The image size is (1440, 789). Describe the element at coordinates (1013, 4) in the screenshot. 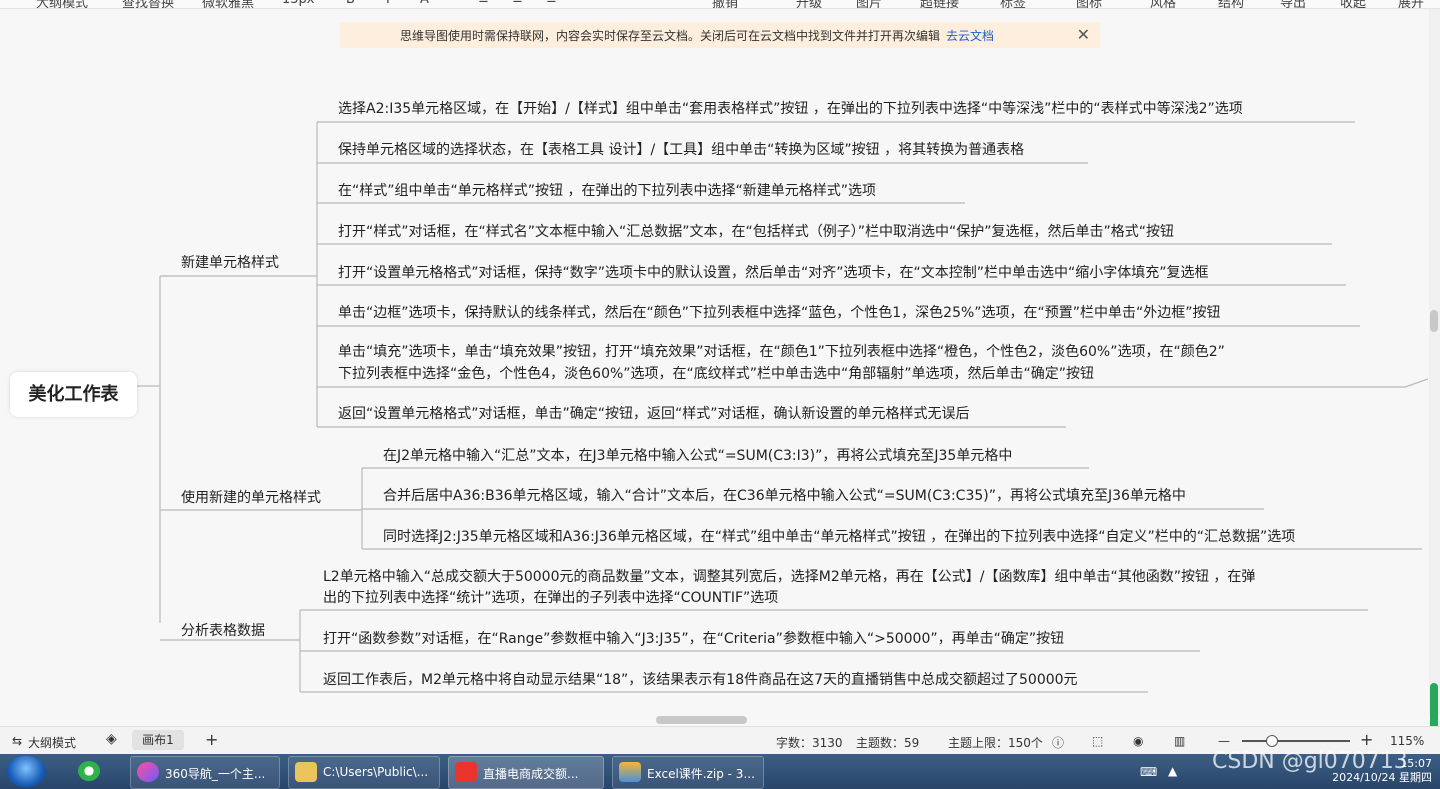

I see `toolbar-tag: 标签` at that location.